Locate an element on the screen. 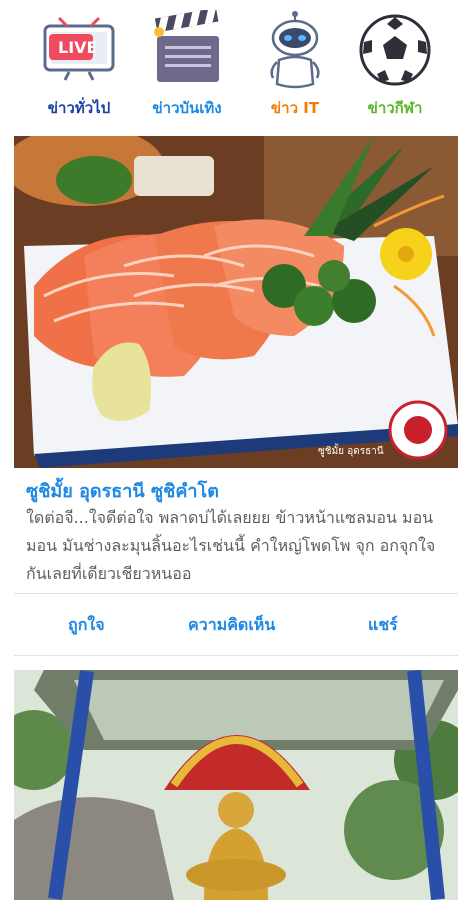  share-button: แชร์ is located at coordinates (383, 625).